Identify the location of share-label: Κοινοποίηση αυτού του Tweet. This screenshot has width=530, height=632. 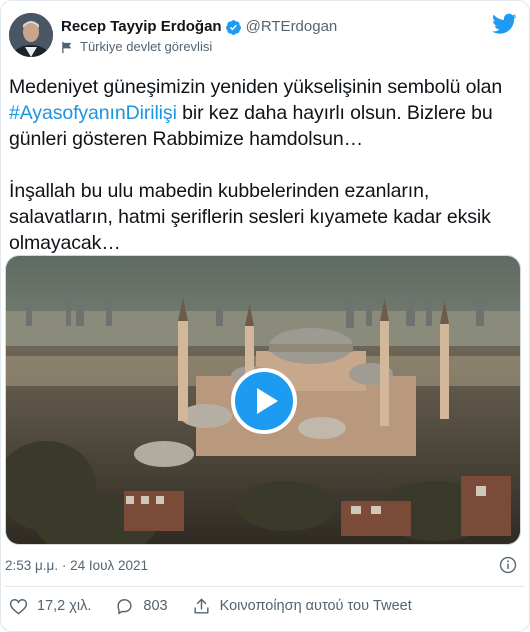
(315, 606).